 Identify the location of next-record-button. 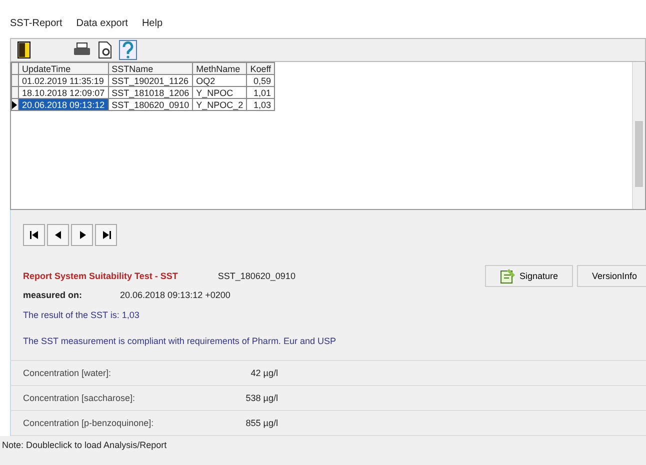
(82, 235).